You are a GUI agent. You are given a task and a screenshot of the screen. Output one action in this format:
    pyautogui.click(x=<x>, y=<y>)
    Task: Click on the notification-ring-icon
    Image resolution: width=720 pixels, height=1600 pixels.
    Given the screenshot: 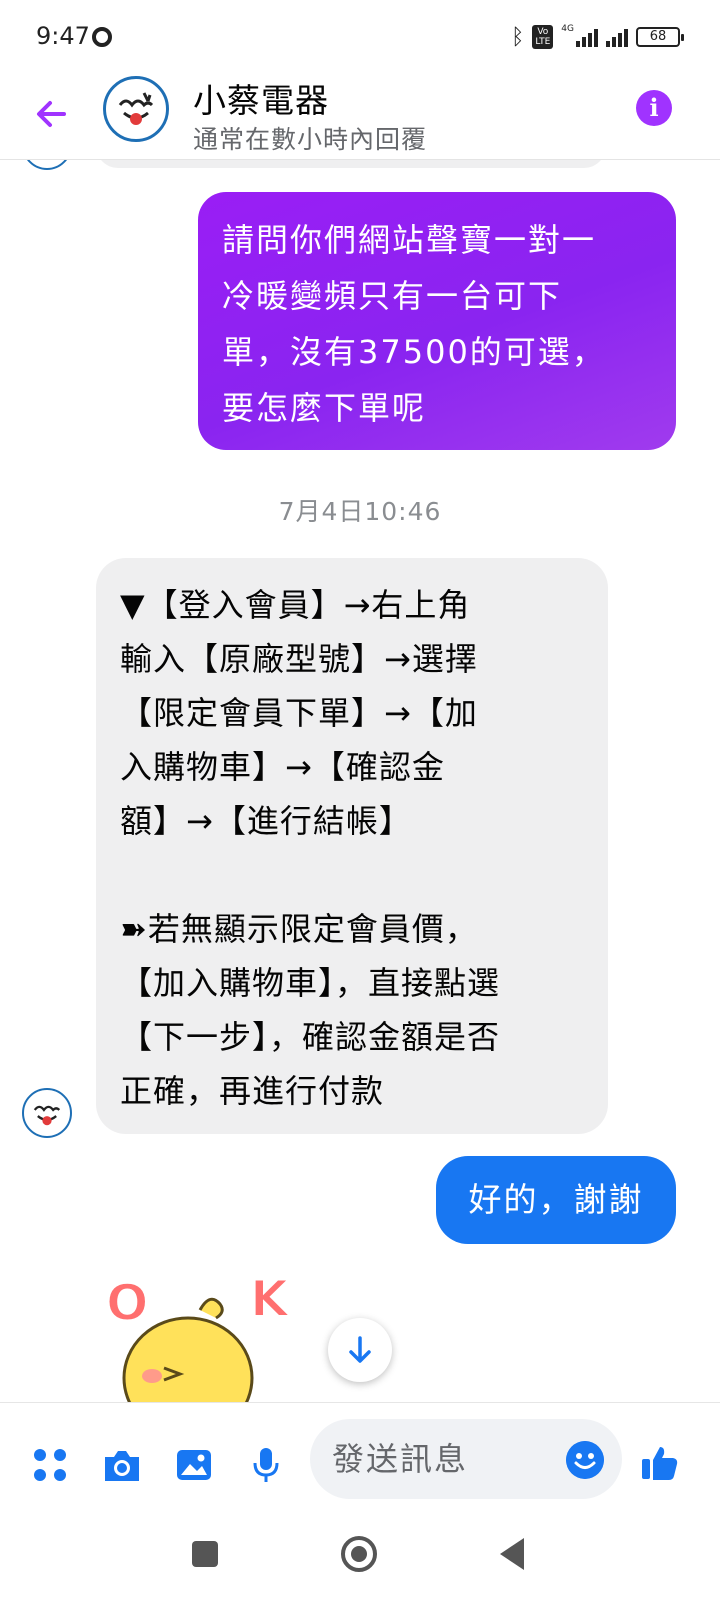 What is the action you would take?
    pyautogui.click(x=102, y=37)
    